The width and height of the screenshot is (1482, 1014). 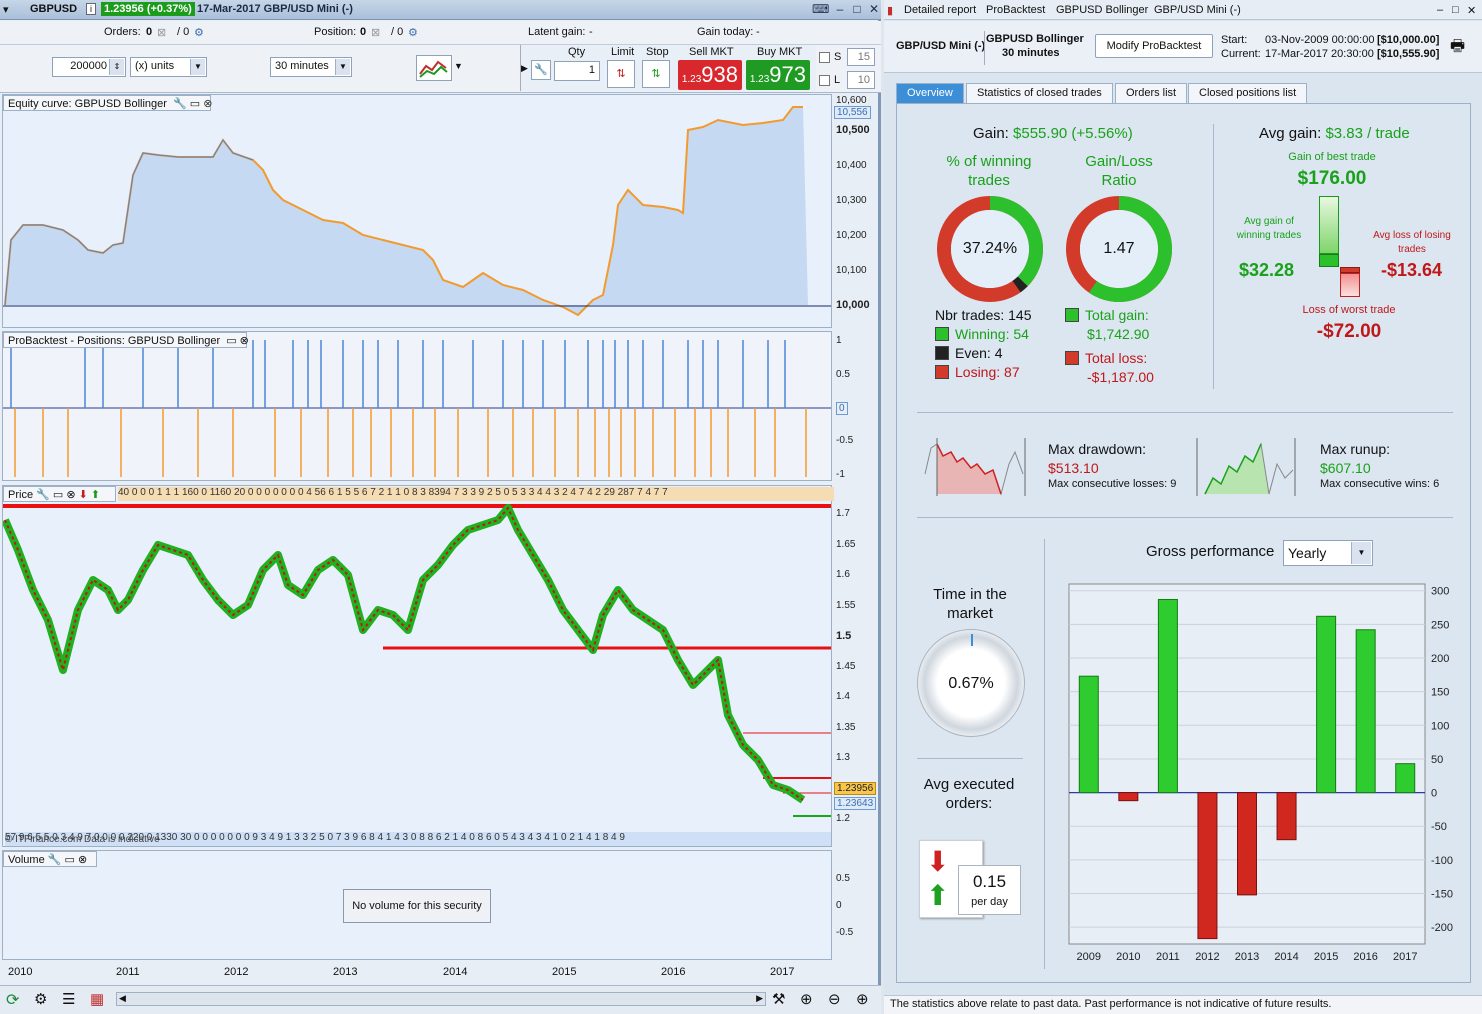 What do you see at coordinates (1332, 178) in the screenshot?
I see `best-trade-value: $176.00` at bounding box center [1332, 178].